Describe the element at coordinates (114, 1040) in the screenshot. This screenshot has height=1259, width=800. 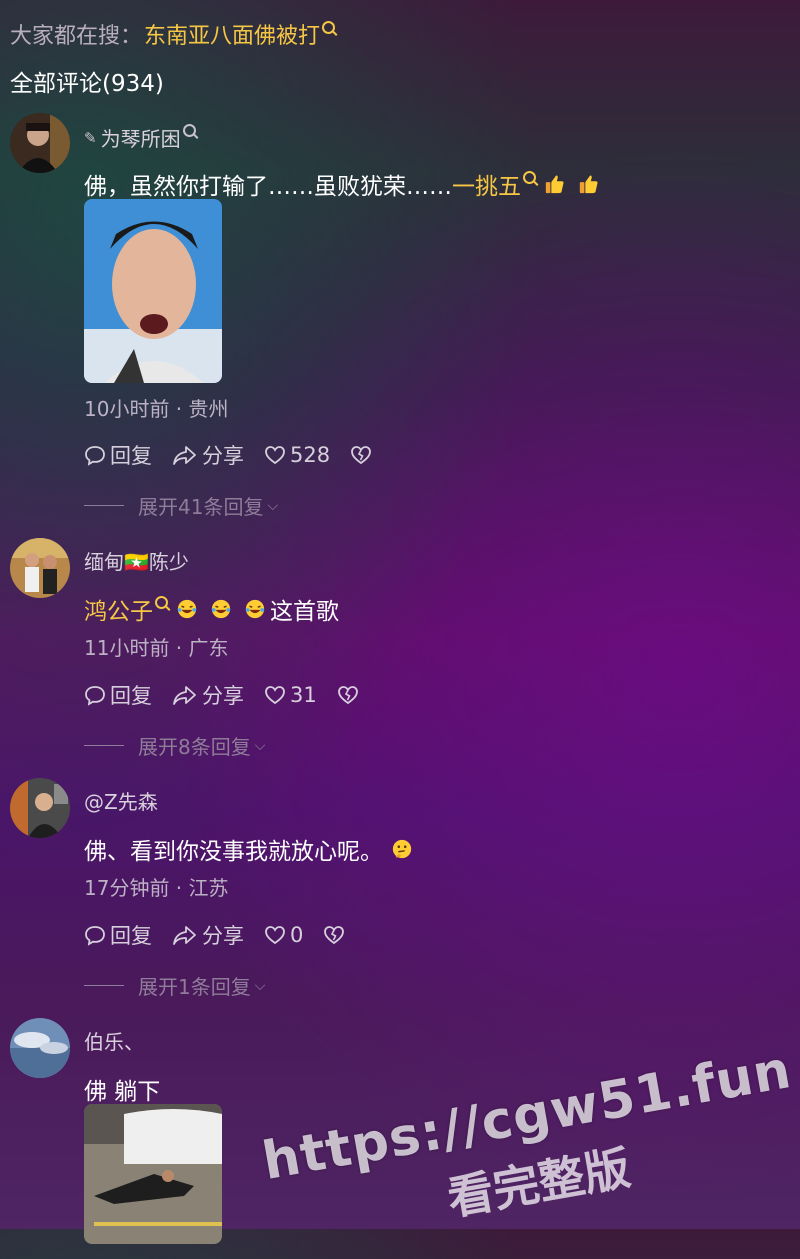
I see `username: 伯乐、` at that location.